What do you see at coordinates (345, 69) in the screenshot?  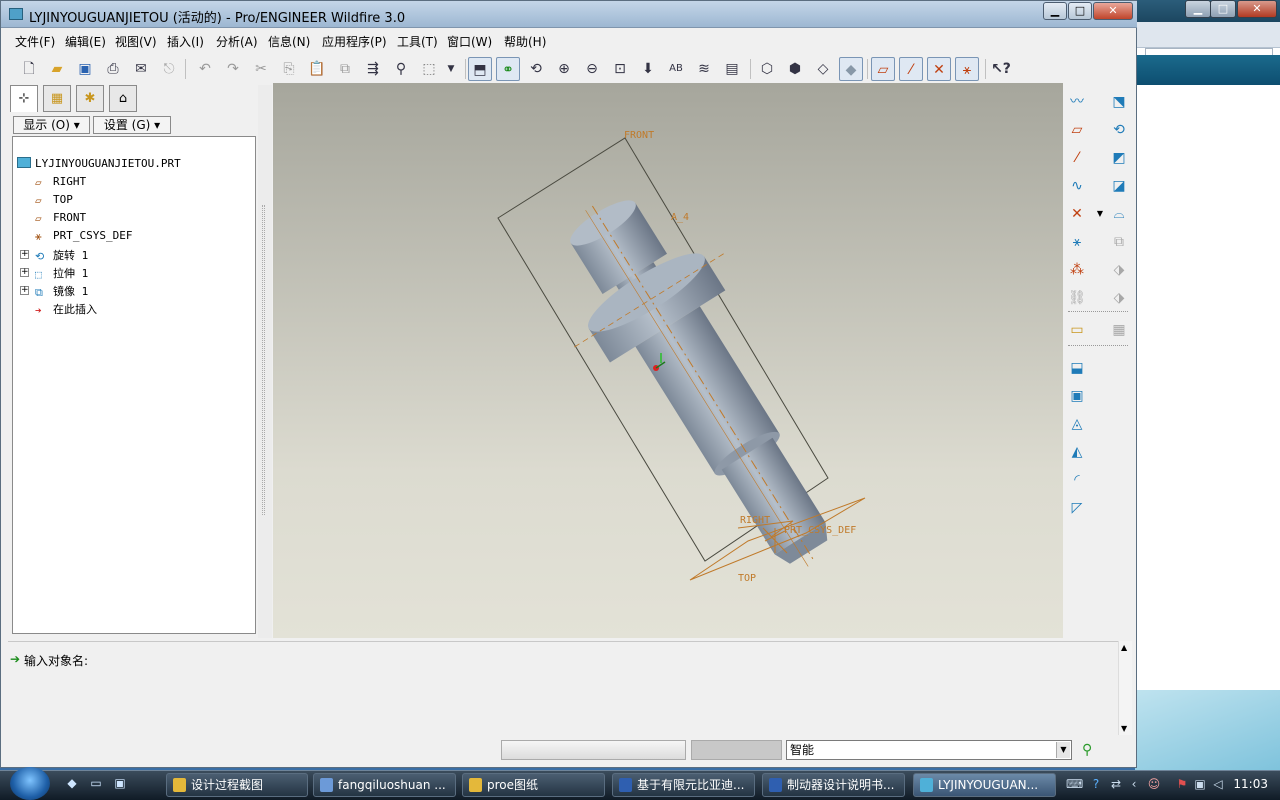 I see `paste-special-icon: ⧉` at bounding box center [345, 69].